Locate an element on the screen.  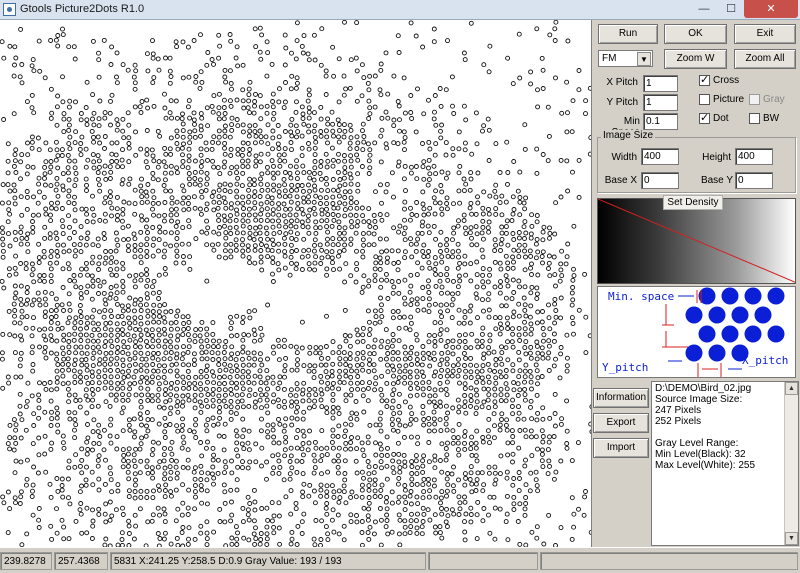
mode-select-value: FM is located at coordinates (609, 58).